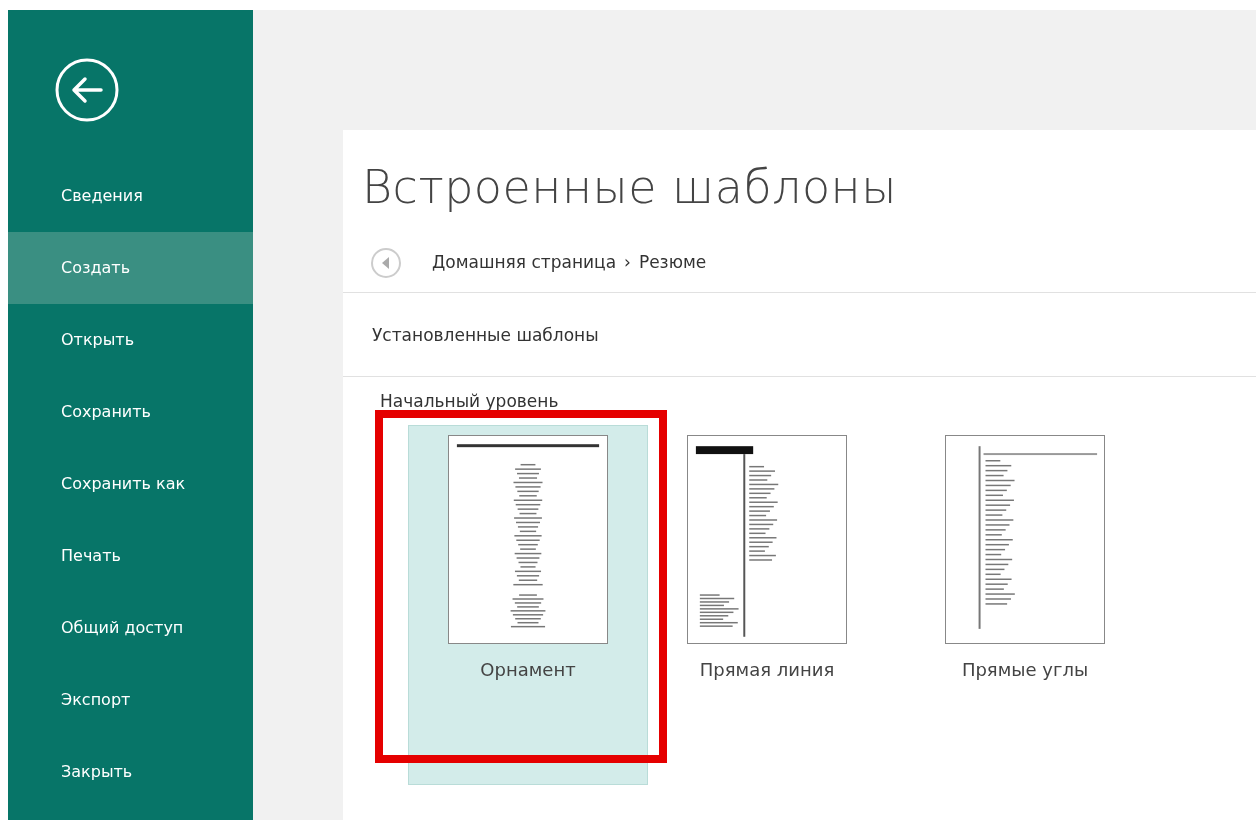  I want to click on sidebar-item: Общий доступ, so click(130, 628).